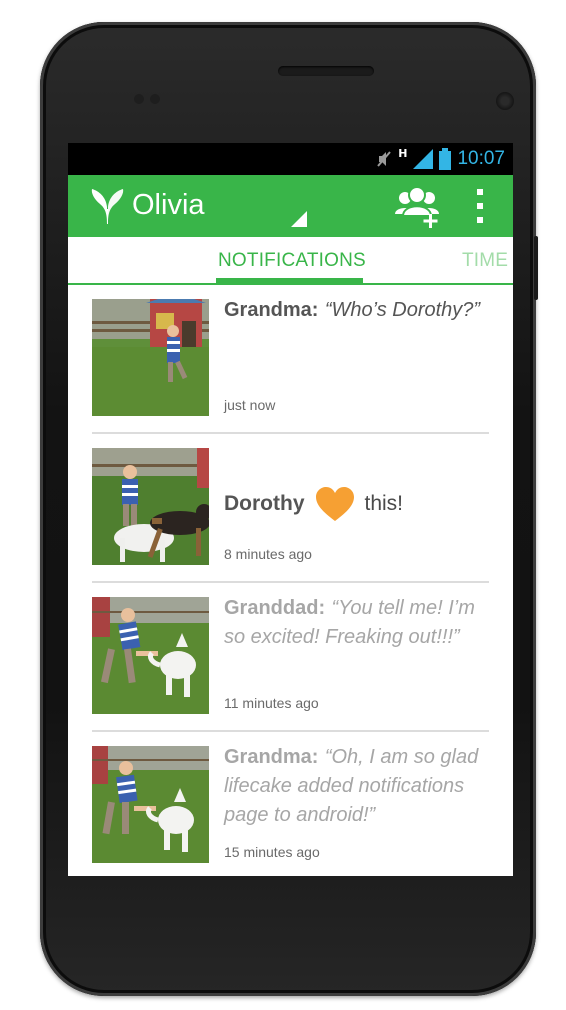 The width and height of the screenshot is (566, 1010). What do you see at coordinates (272, 852) in the screenshot?
I see `timestamp: 15 minutes ago` at bounding box center [272, 852].